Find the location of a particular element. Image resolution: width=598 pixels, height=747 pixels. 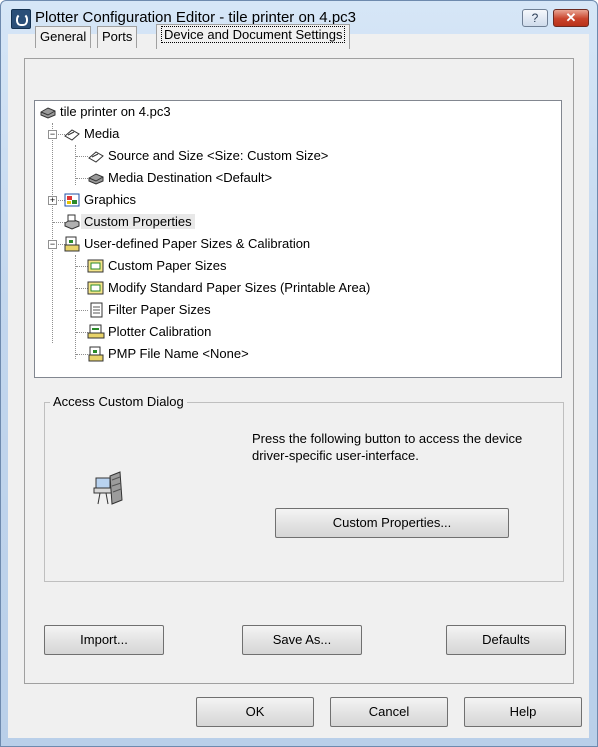

custom-properties-icon is located at coordinates (72, 222).